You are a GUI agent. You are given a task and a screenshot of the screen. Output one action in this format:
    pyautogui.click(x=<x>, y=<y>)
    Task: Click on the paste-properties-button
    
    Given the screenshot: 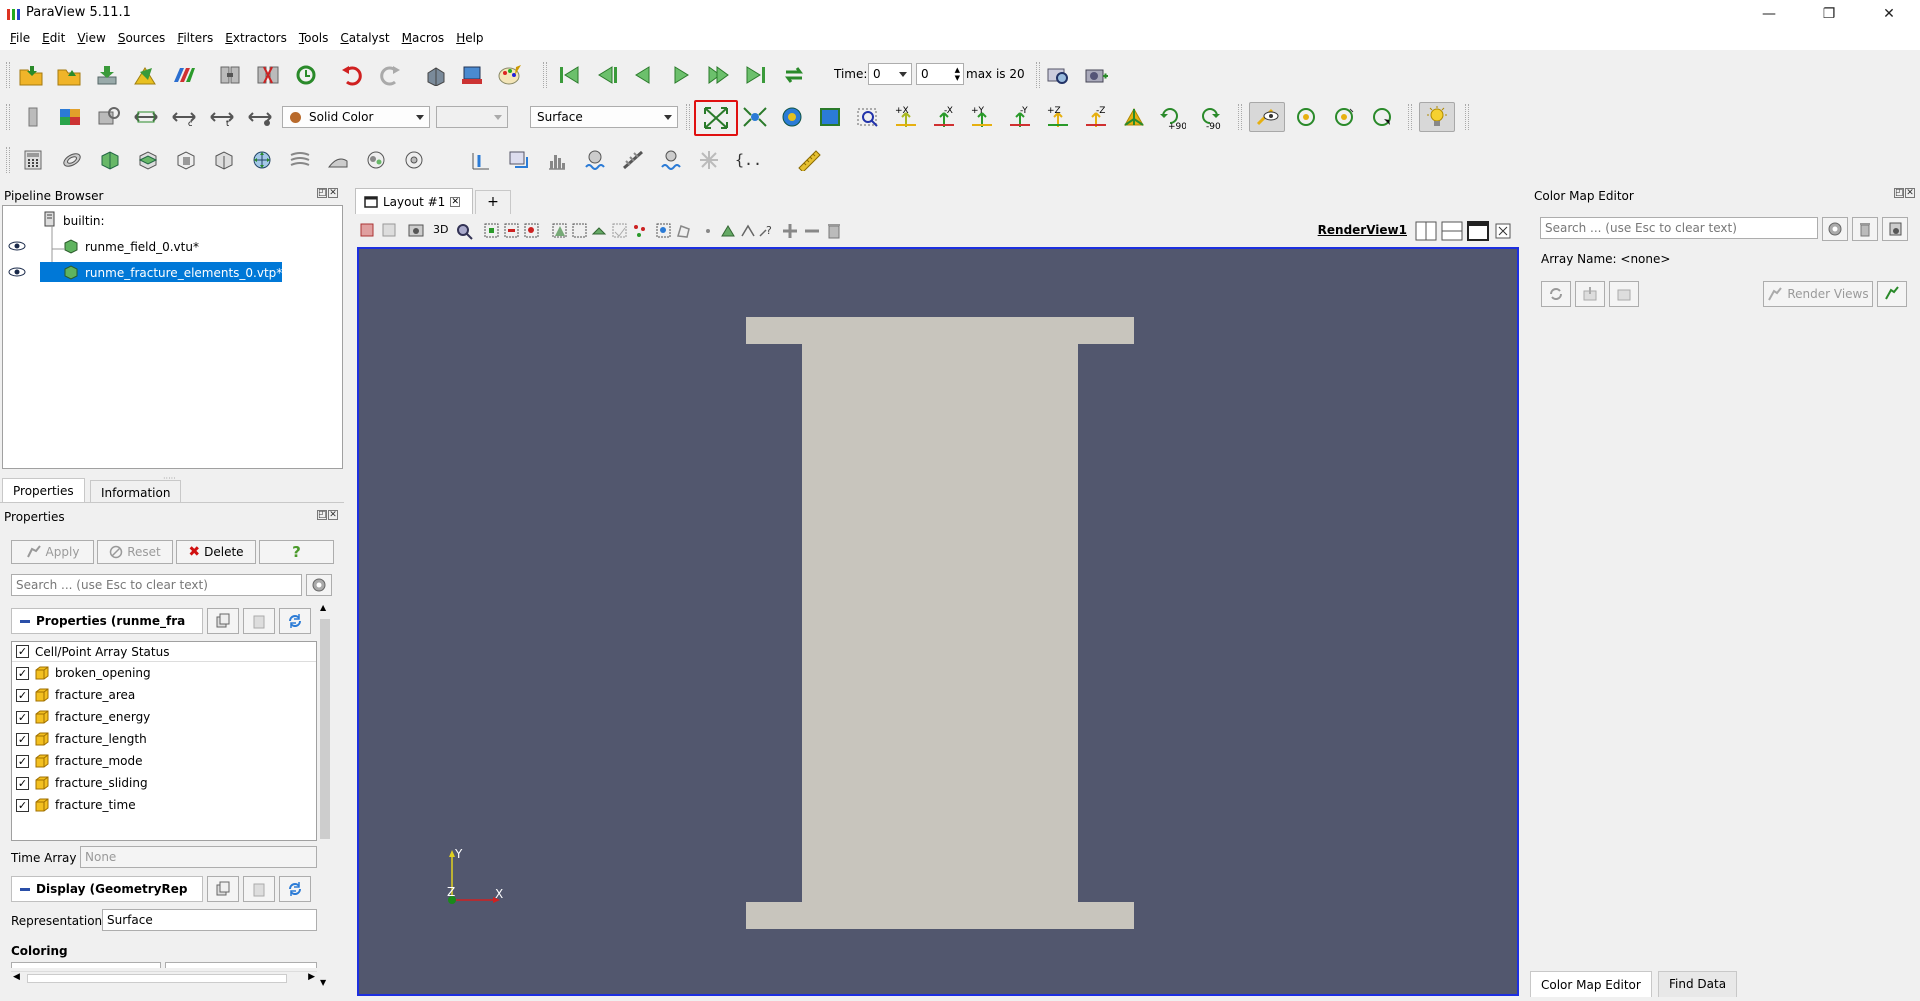 What is the action you would take?
    pyautogui.click(x=259, y=621)
    